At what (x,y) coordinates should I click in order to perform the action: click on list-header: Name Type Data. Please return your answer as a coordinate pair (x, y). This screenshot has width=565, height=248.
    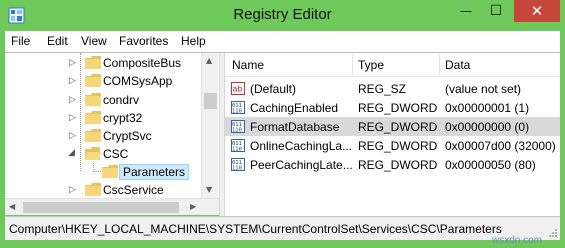
    Looking at the image, I should click on (392, 65).